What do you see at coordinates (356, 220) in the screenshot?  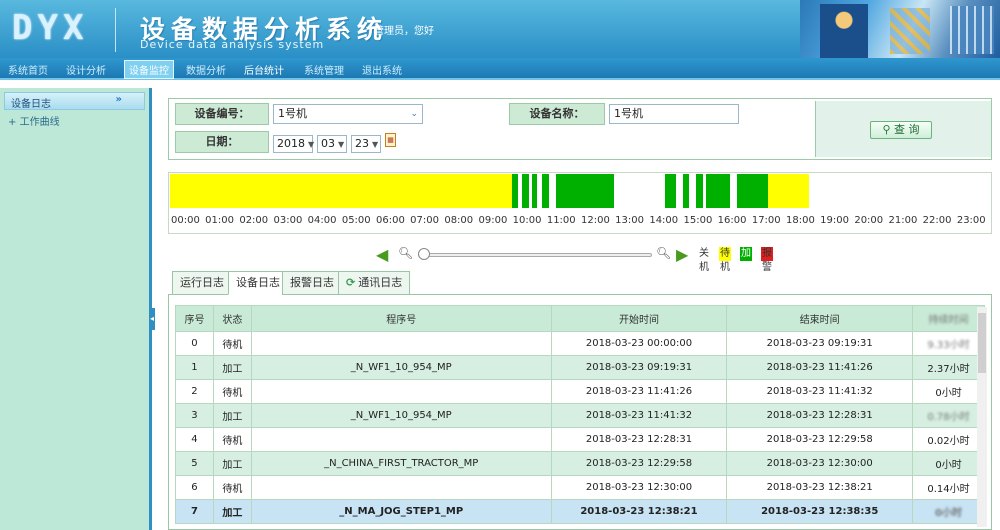 I see `timeline-hour-label: 05:00` at bounding box center [356, 220].